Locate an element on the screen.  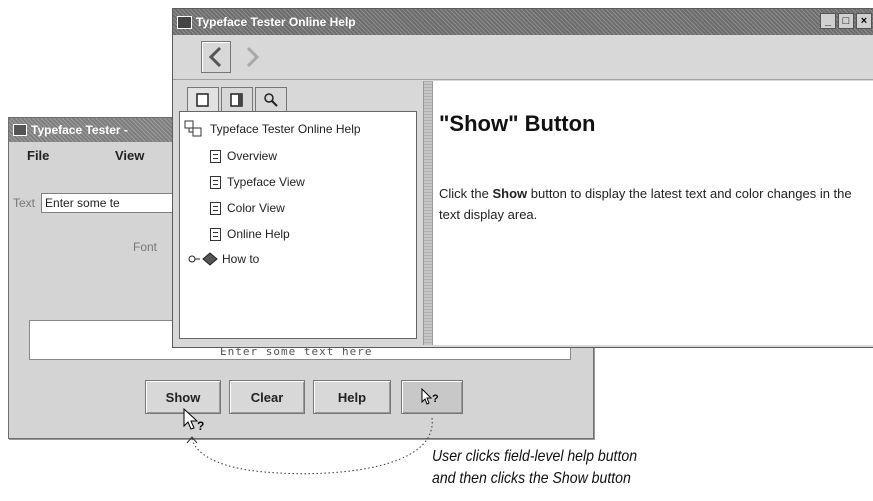
window-controls: _ □ × is located at coordinates (846, 21).